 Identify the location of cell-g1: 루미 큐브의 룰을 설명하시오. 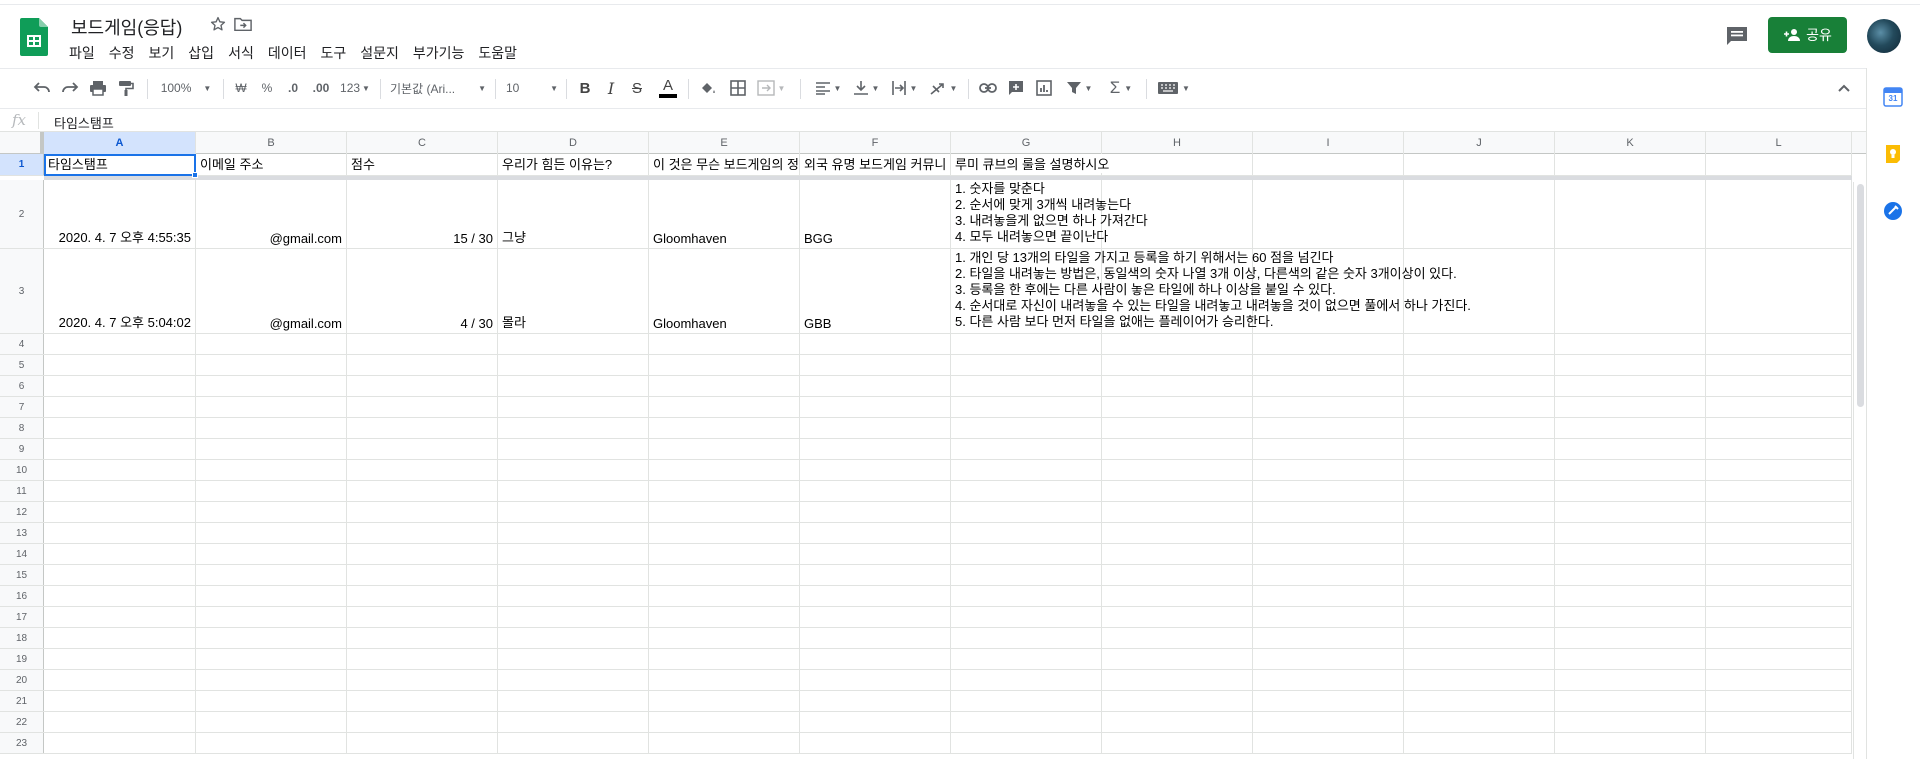
(1031, 164).